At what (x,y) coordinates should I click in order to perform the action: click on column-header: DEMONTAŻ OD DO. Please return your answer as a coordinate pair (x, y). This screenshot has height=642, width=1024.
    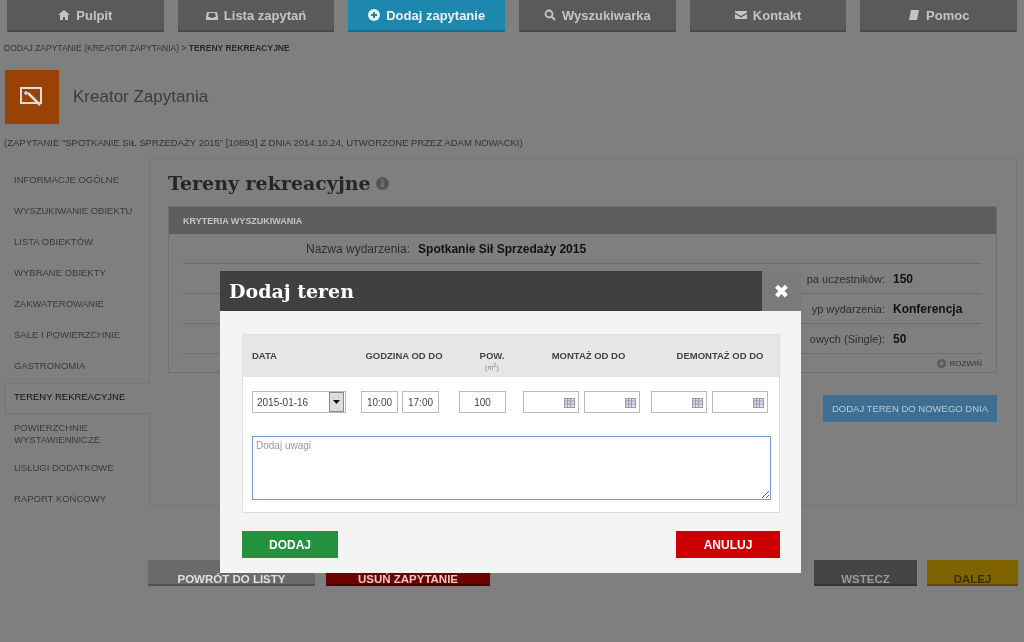
    Looking at the image, I should click on (720, 355).